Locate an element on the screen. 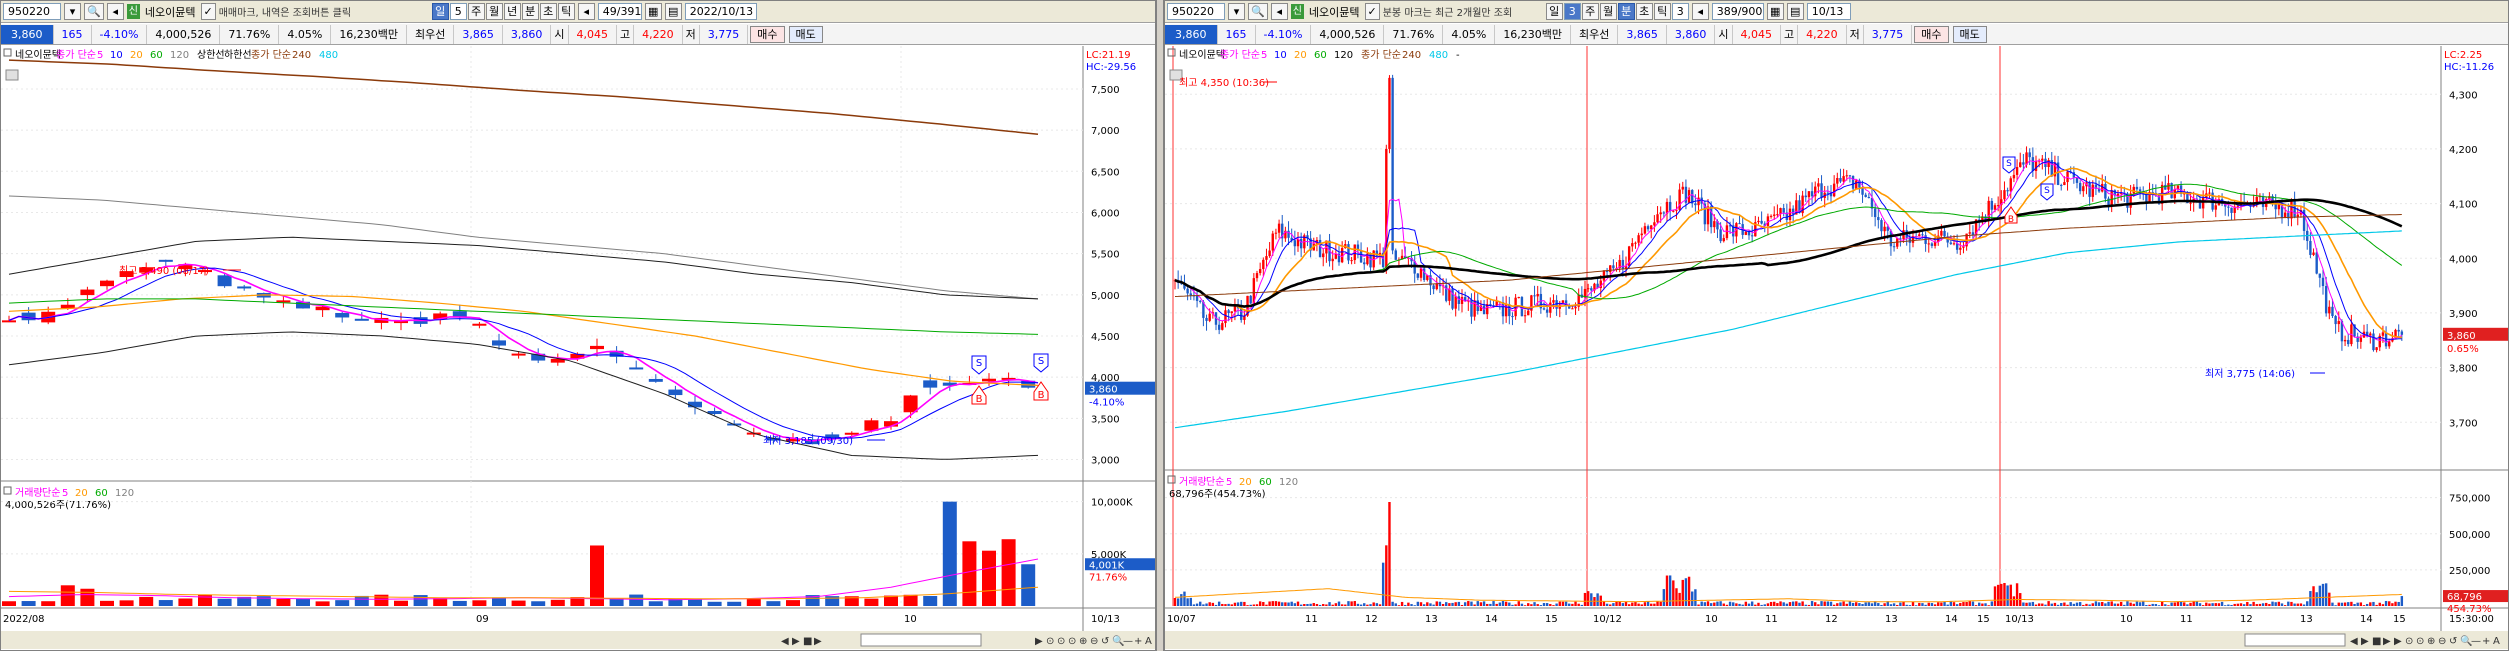 The width and height of the screenshot is (2509, 651). hc-label: HC:-29.56 is located at coordinates (1111, 67).